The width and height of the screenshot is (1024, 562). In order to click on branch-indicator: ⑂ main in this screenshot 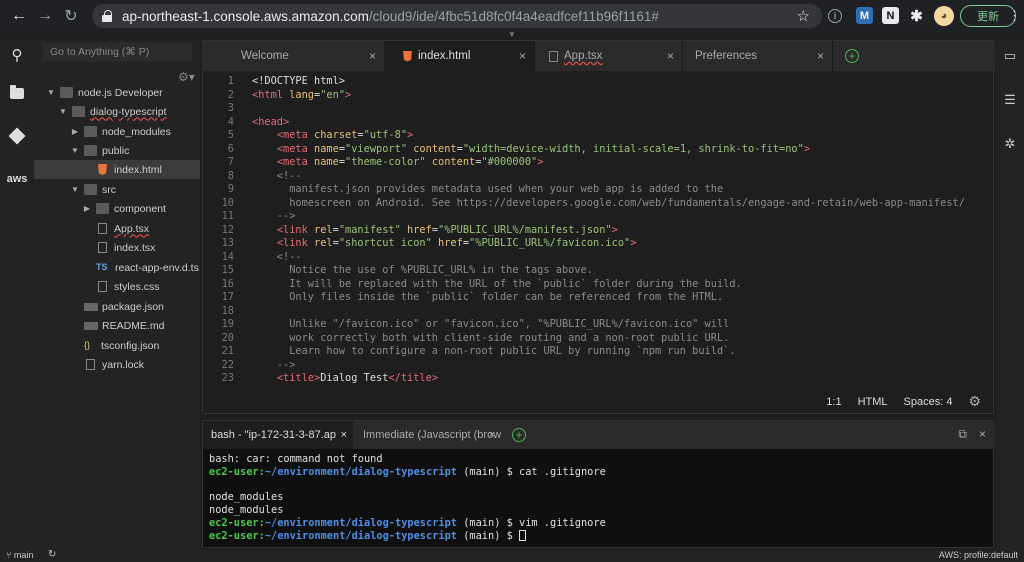, I will do `click(19, 555)`.